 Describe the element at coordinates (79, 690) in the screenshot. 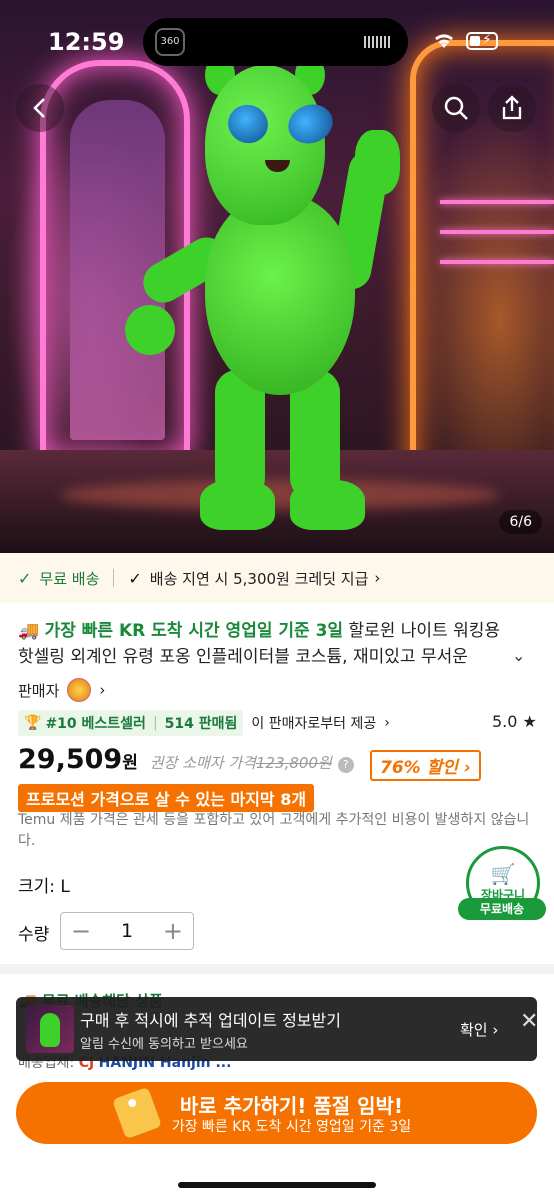

I see `seller-logo` at that location.